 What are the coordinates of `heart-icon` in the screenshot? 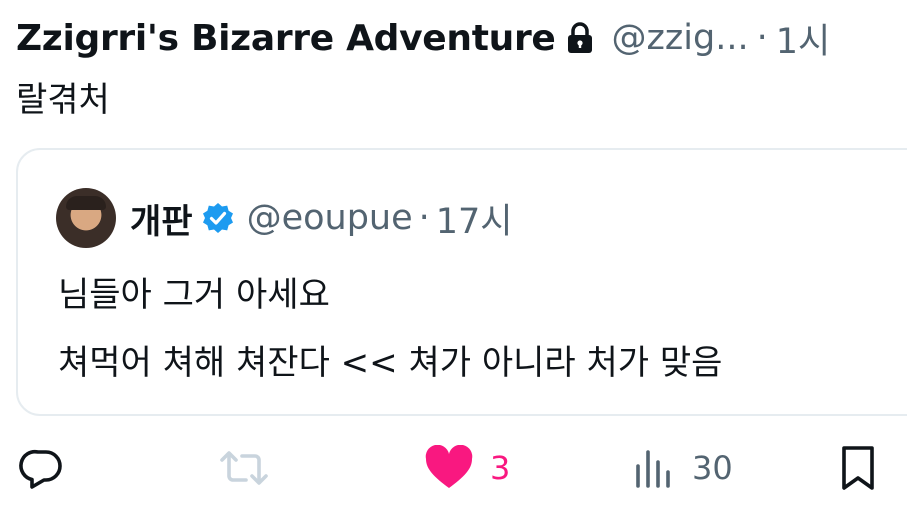 It's located at (449, 466).